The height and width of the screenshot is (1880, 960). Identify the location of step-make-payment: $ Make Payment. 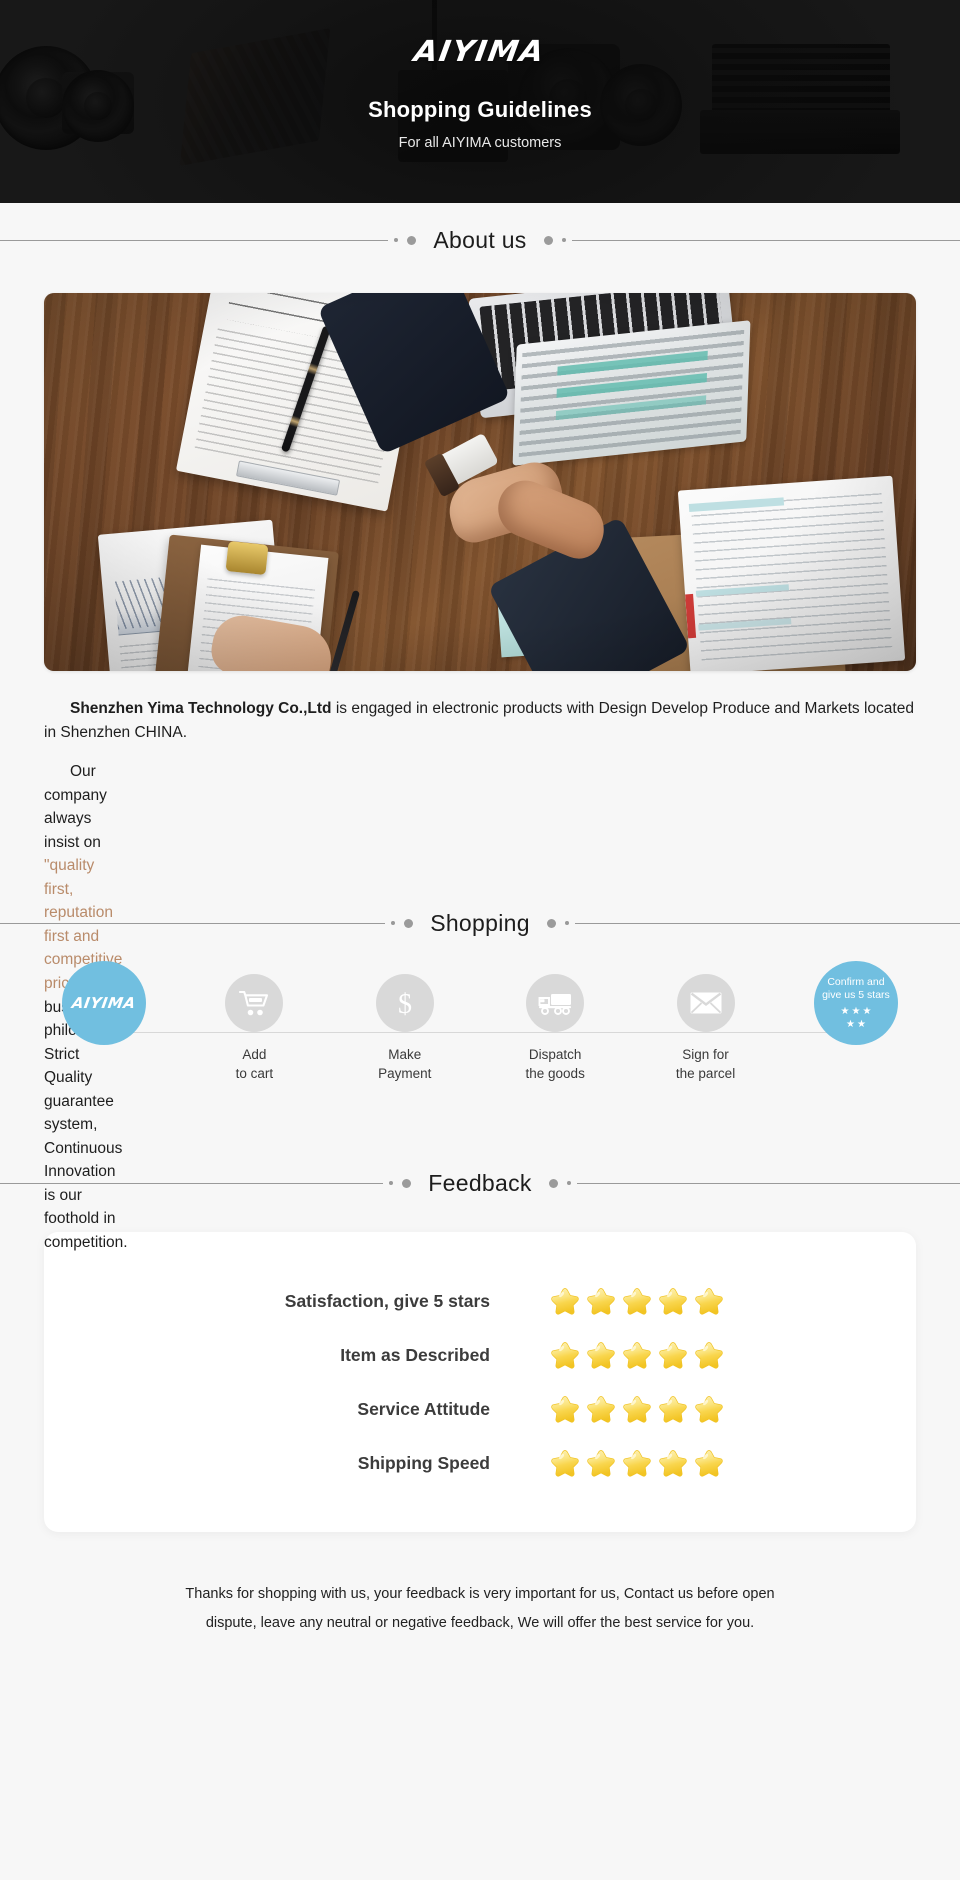
(405, 1028).